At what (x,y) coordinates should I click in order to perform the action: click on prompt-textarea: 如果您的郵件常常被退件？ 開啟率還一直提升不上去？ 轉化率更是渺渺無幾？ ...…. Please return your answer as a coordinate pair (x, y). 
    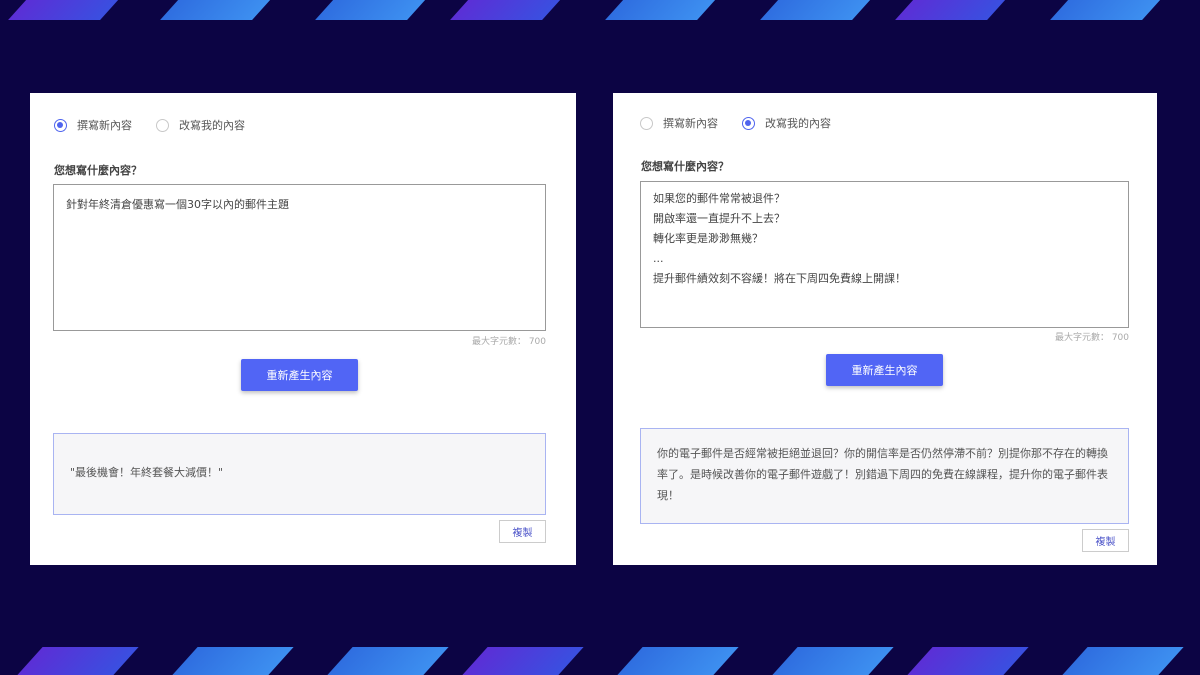
    Looking at the image, I should click on (884, 254).